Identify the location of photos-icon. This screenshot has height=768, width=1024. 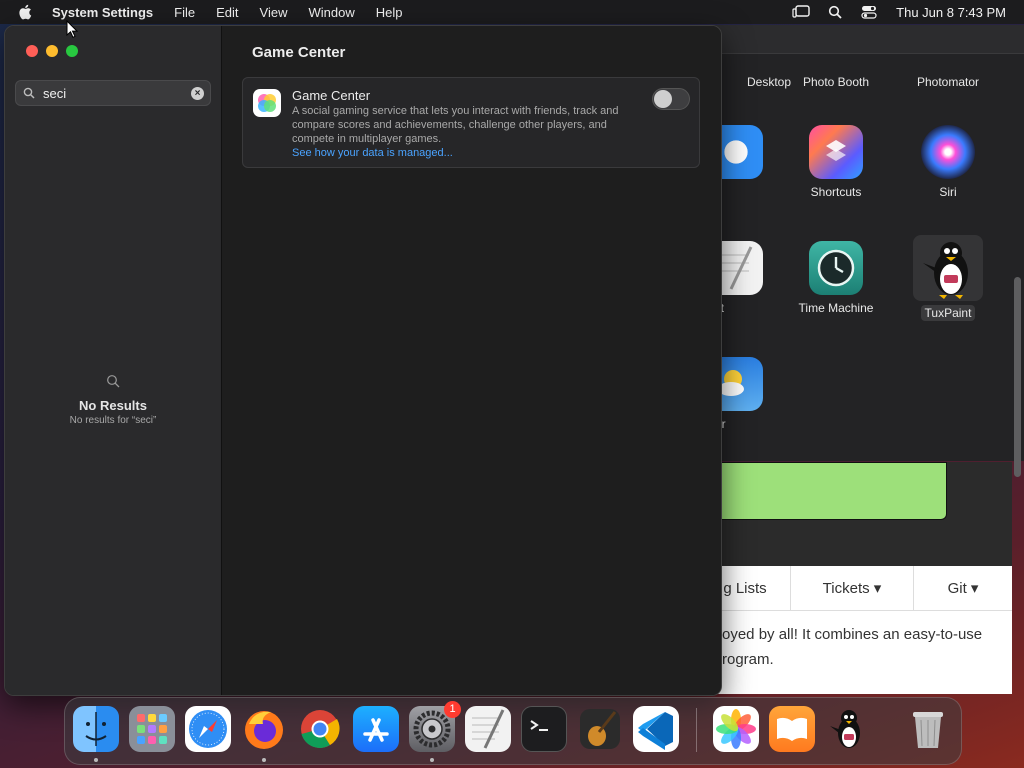
(736, 729).